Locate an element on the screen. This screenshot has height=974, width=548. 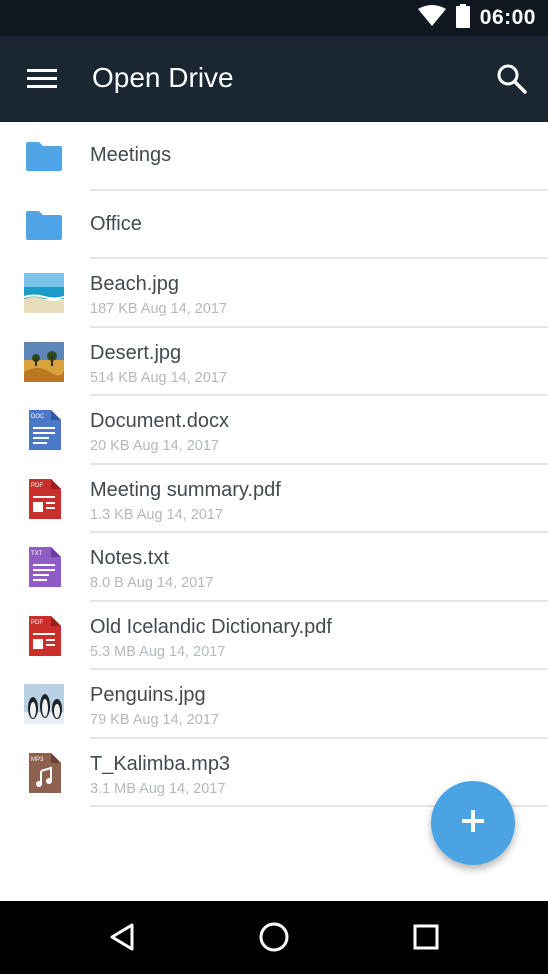
file-badge: DOC is located at coordinates (38, 417).